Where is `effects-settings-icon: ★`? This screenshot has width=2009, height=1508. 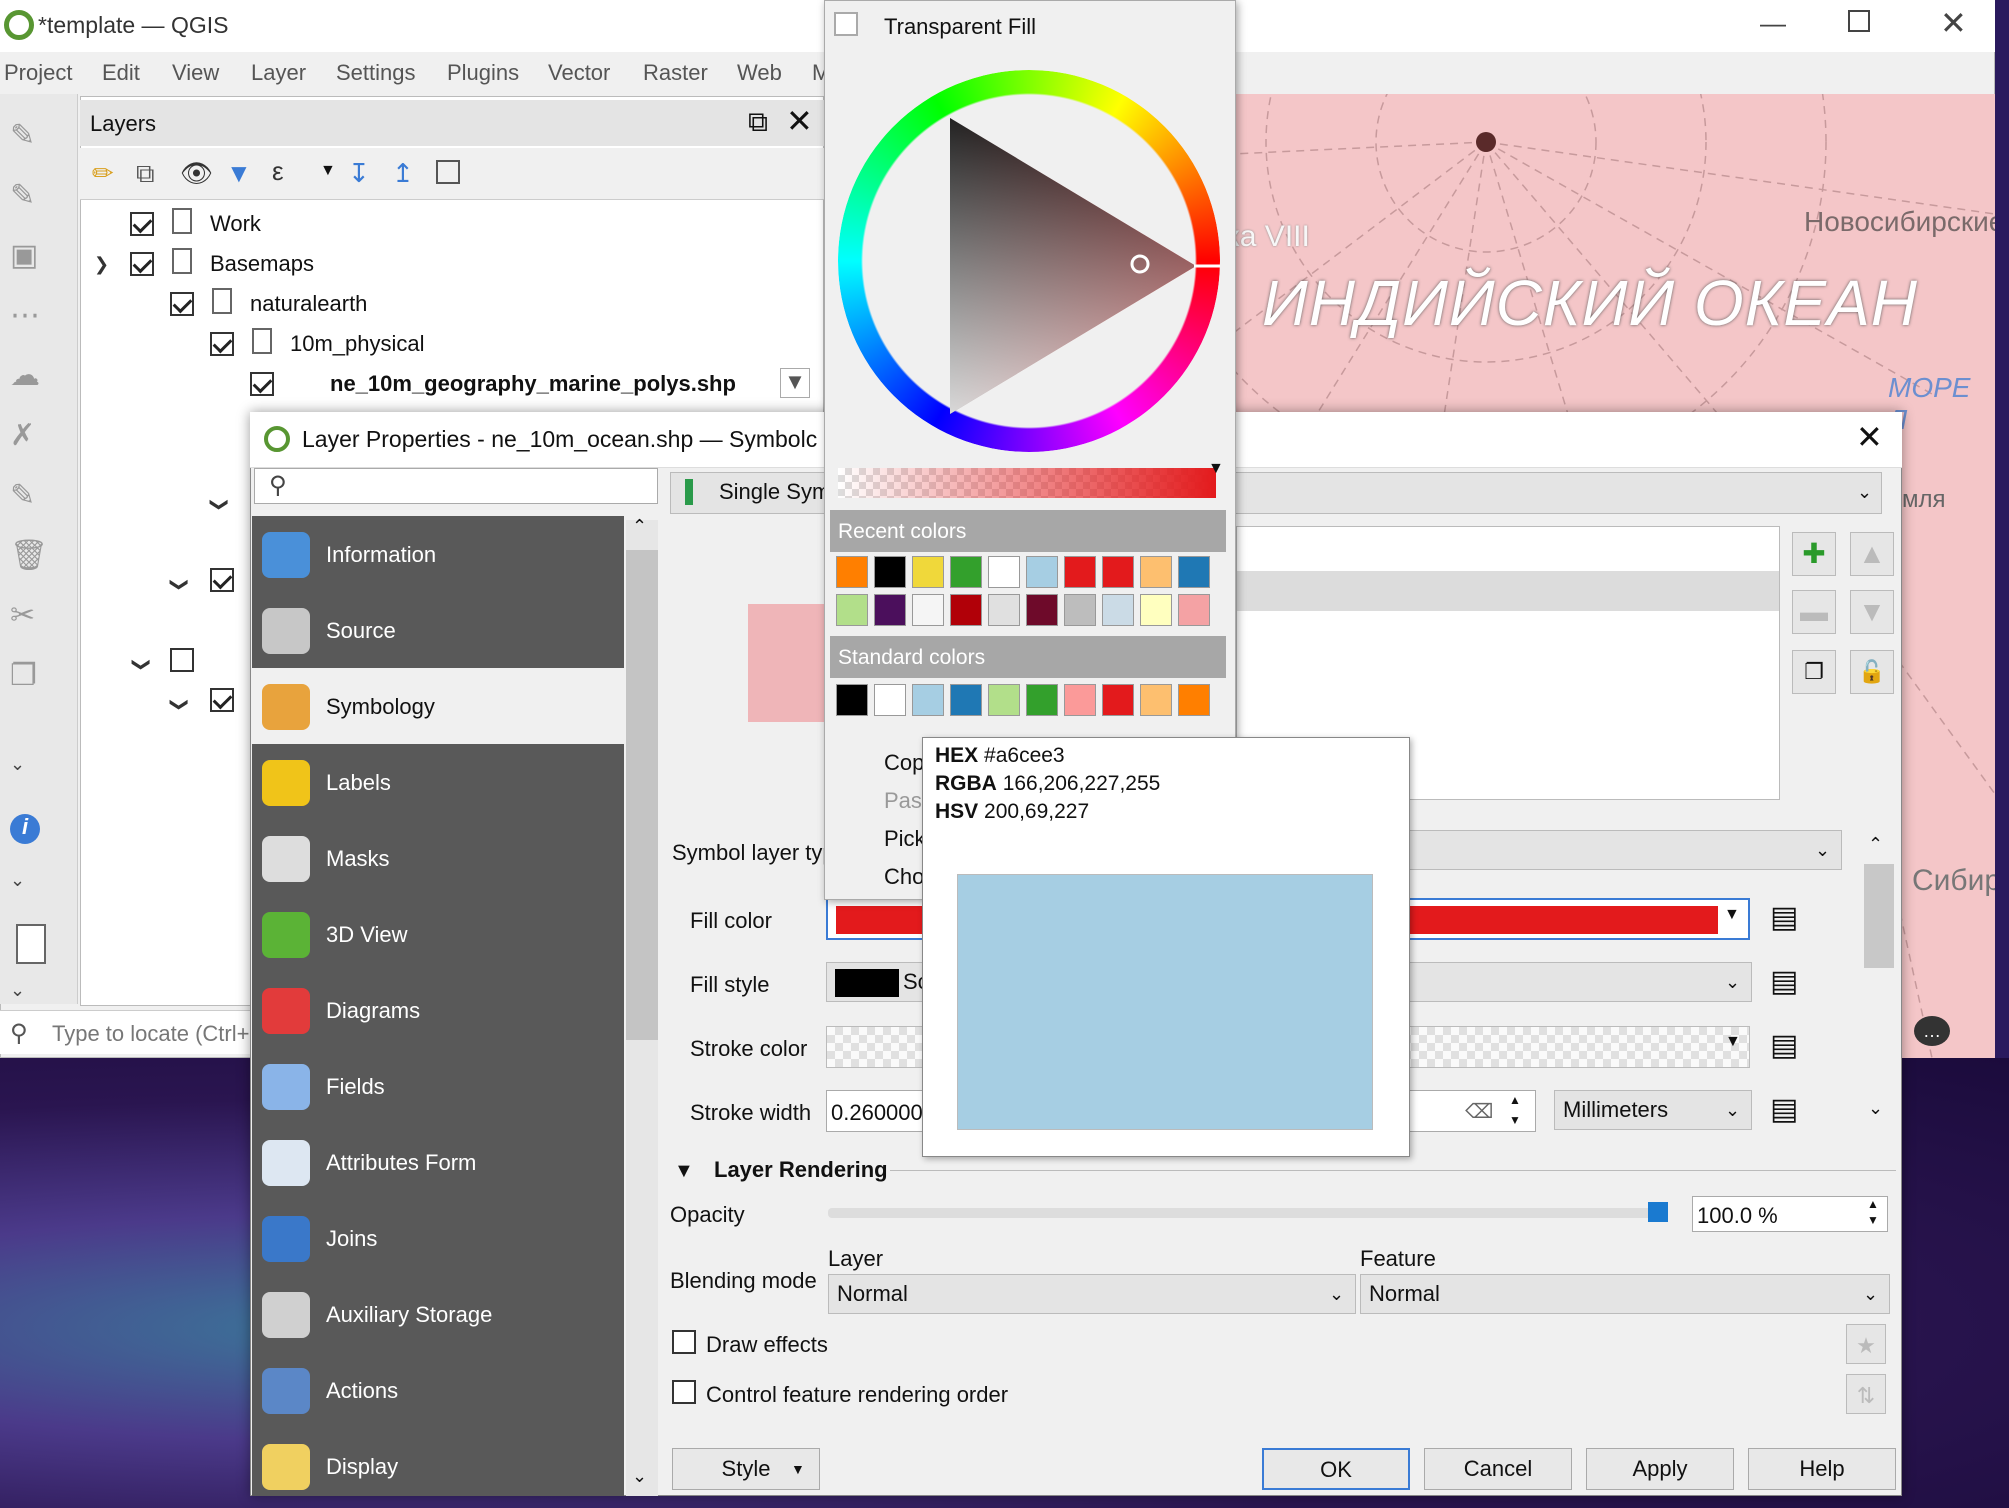
effects-settings-icon: ★ is located at coordinates (1866, 1344).